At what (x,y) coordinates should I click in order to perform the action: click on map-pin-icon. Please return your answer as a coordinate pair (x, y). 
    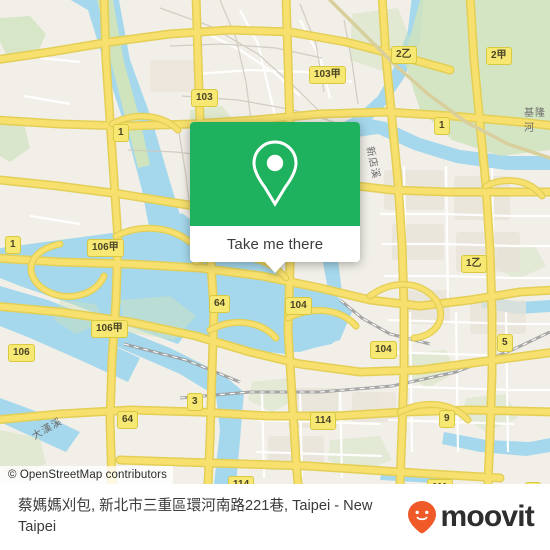
    Looking at the image, I should click on (275, 173).